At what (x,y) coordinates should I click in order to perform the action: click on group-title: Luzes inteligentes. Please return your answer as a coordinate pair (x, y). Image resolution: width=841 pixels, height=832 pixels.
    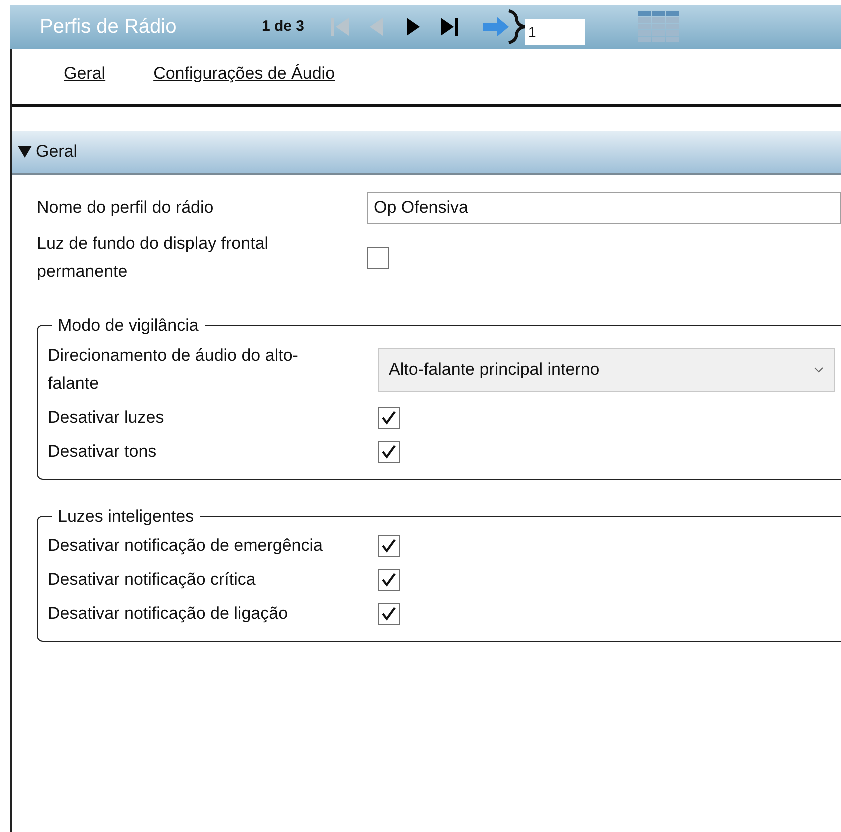
    Looking at the image, I should click on (126, 517).